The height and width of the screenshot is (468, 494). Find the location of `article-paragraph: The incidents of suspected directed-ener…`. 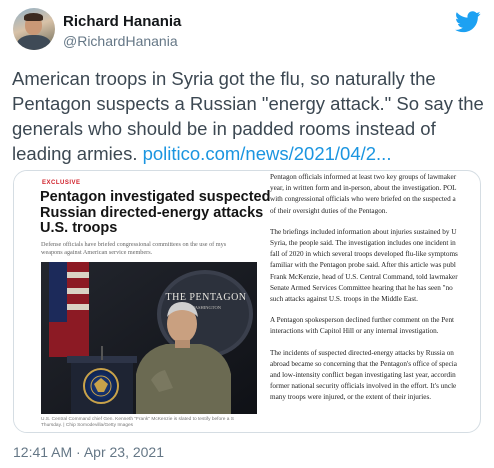

article-paragraph: The incidents of suspected directed-ener… is located at coordinates (375, 376).